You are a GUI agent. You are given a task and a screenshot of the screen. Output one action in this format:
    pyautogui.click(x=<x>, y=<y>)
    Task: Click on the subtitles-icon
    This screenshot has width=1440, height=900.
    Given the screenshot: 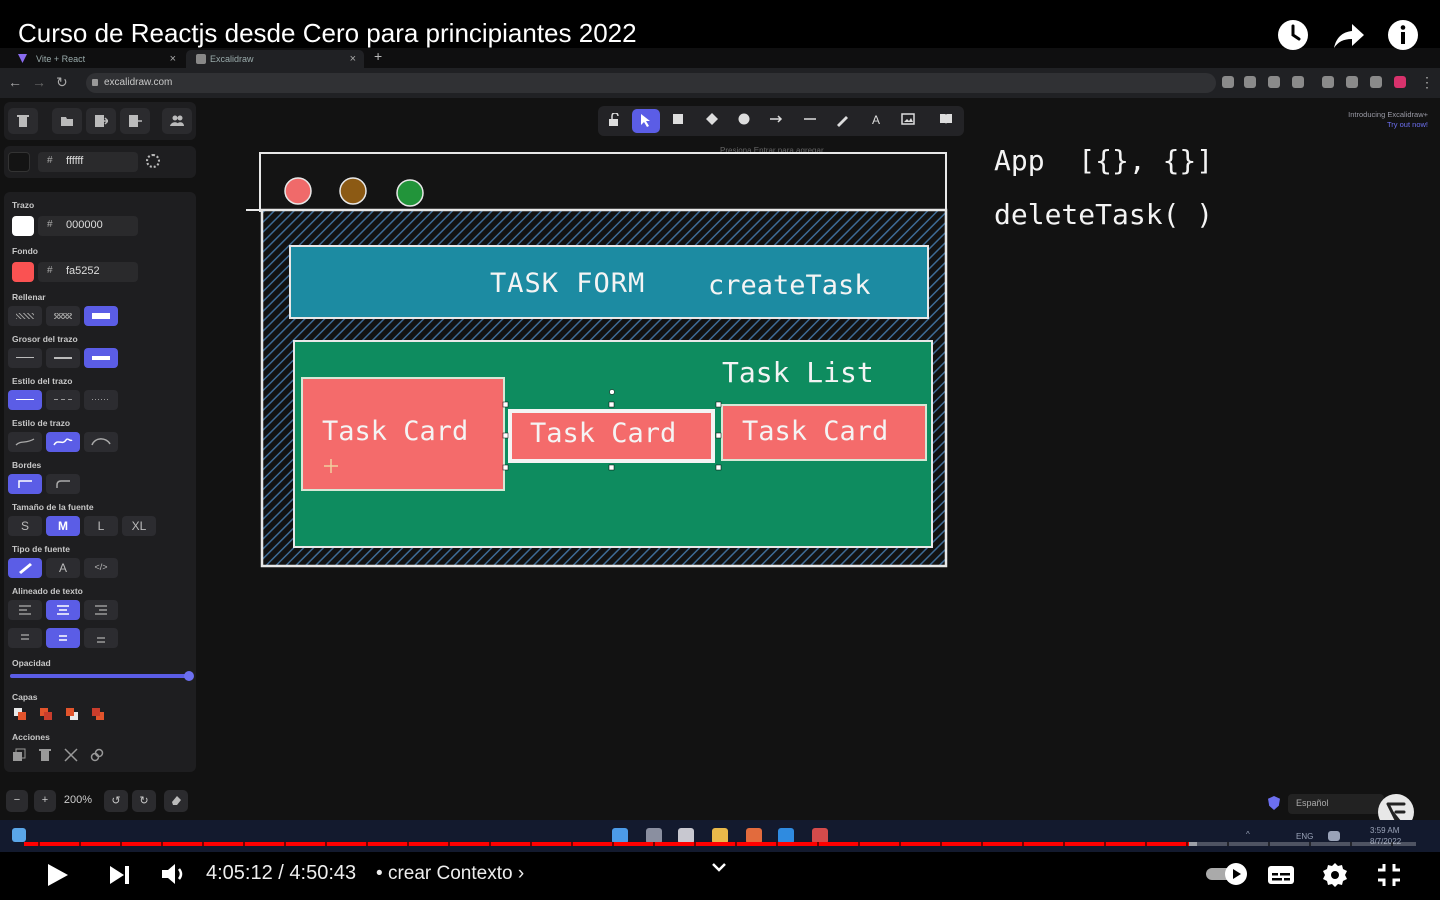 What is the action you would take?
    pyautogui.click(x=1281, y=875)
    